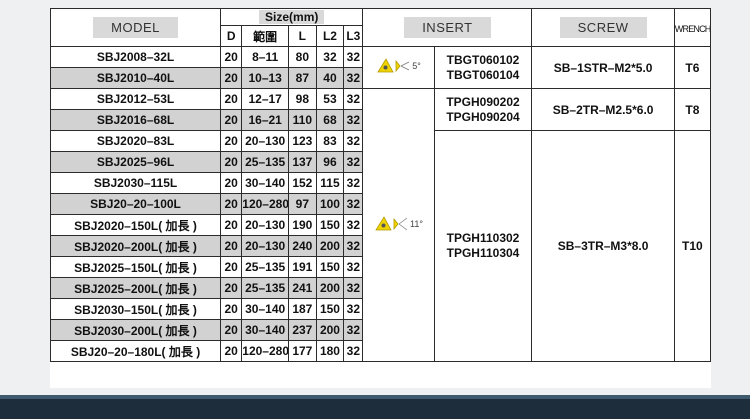  Describe the element at coordinates (302, 204) in the screenshot. I see `l-cell: 97` at that location.